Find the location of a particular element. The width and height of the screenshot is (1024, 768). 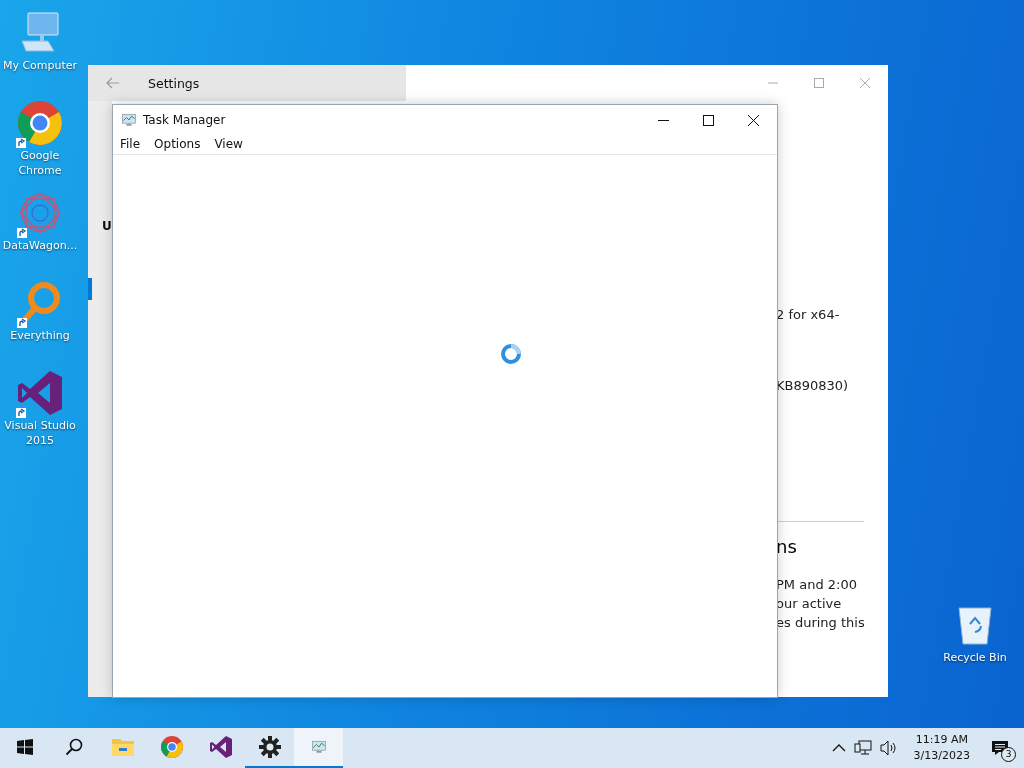

menu-item: View is located at coordinates (228, 144).